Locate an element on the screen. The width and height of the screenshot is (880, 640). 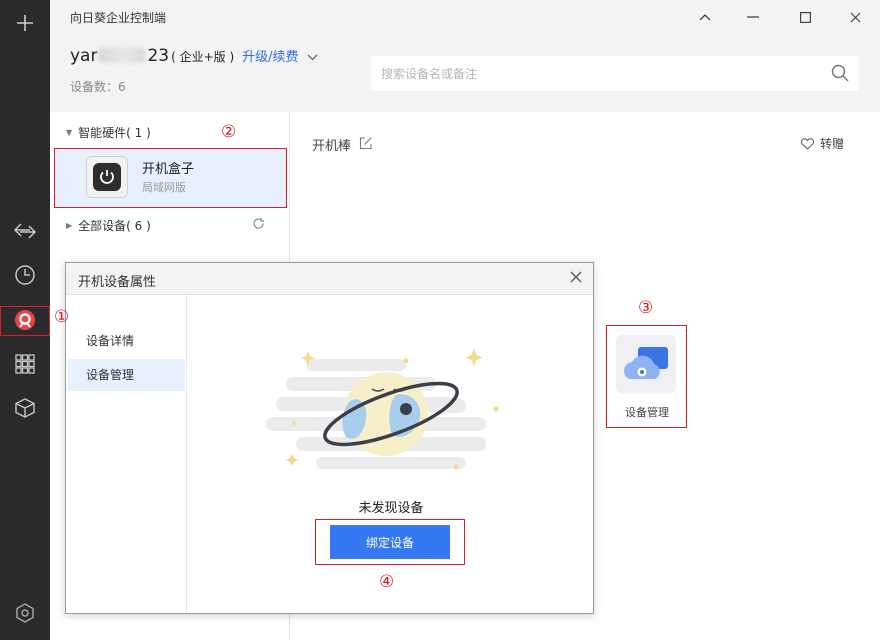
annotation-number-2: ② is located at coordinates (229, 132).